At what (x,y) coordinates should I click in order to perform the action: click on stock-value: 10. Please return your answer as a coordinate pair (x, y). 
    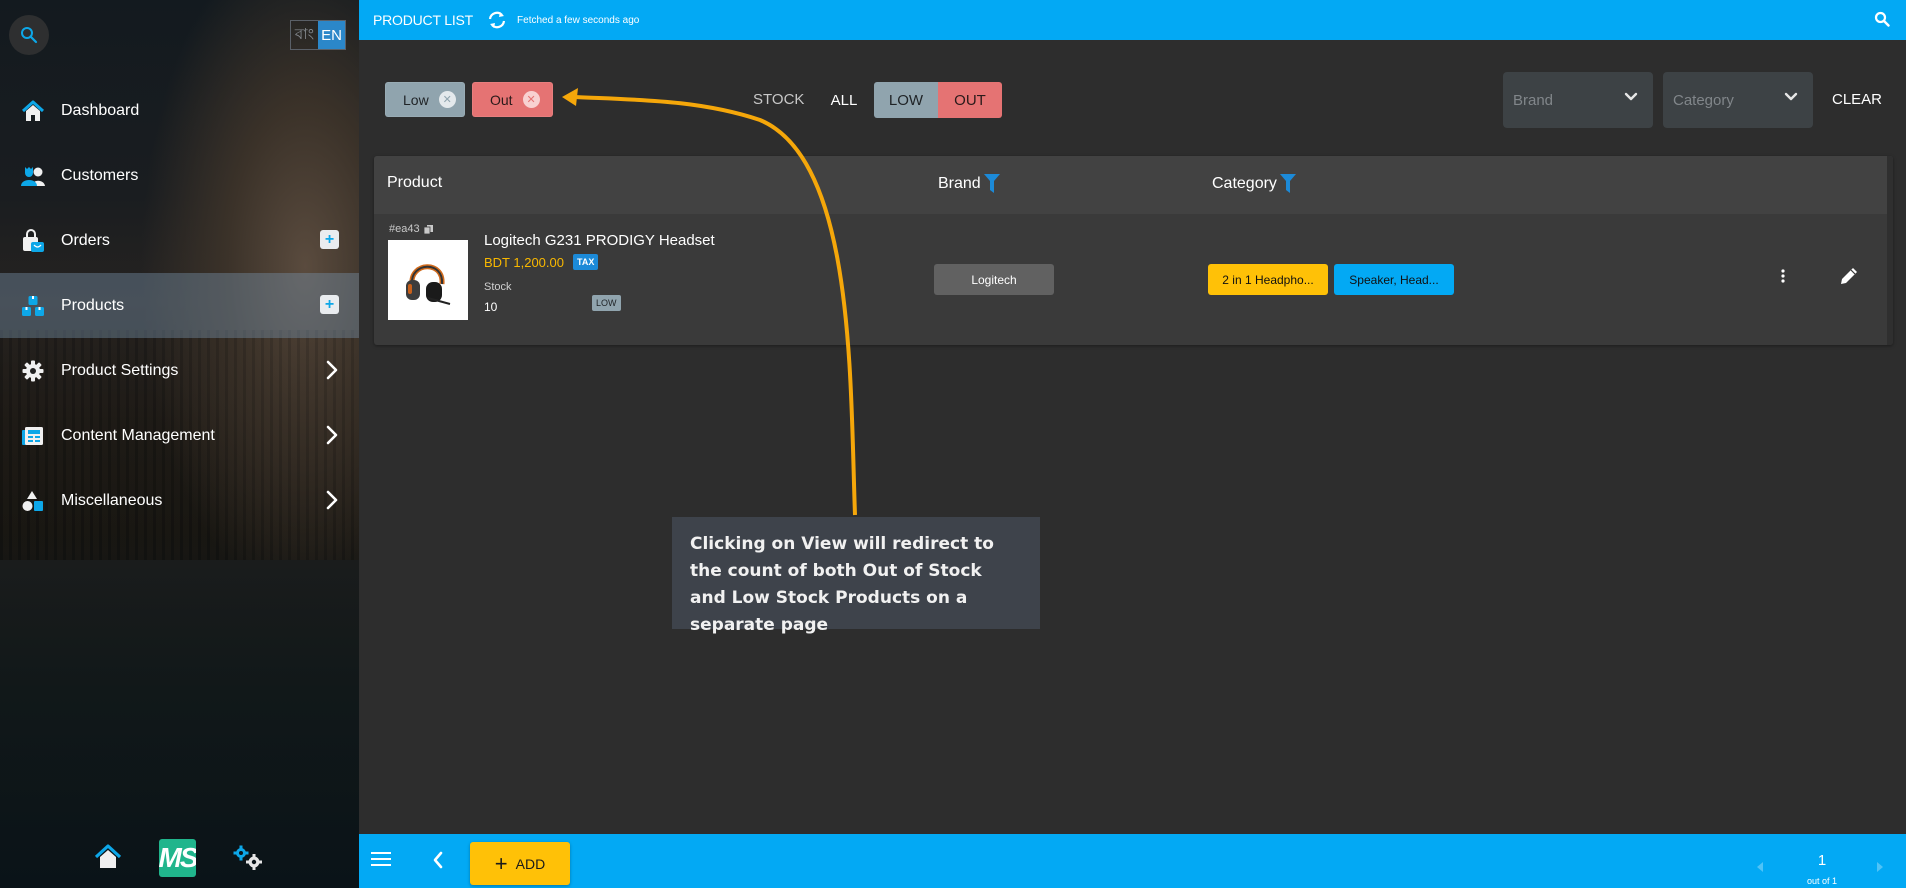
    Looking at the image, I should click on (491, 307).